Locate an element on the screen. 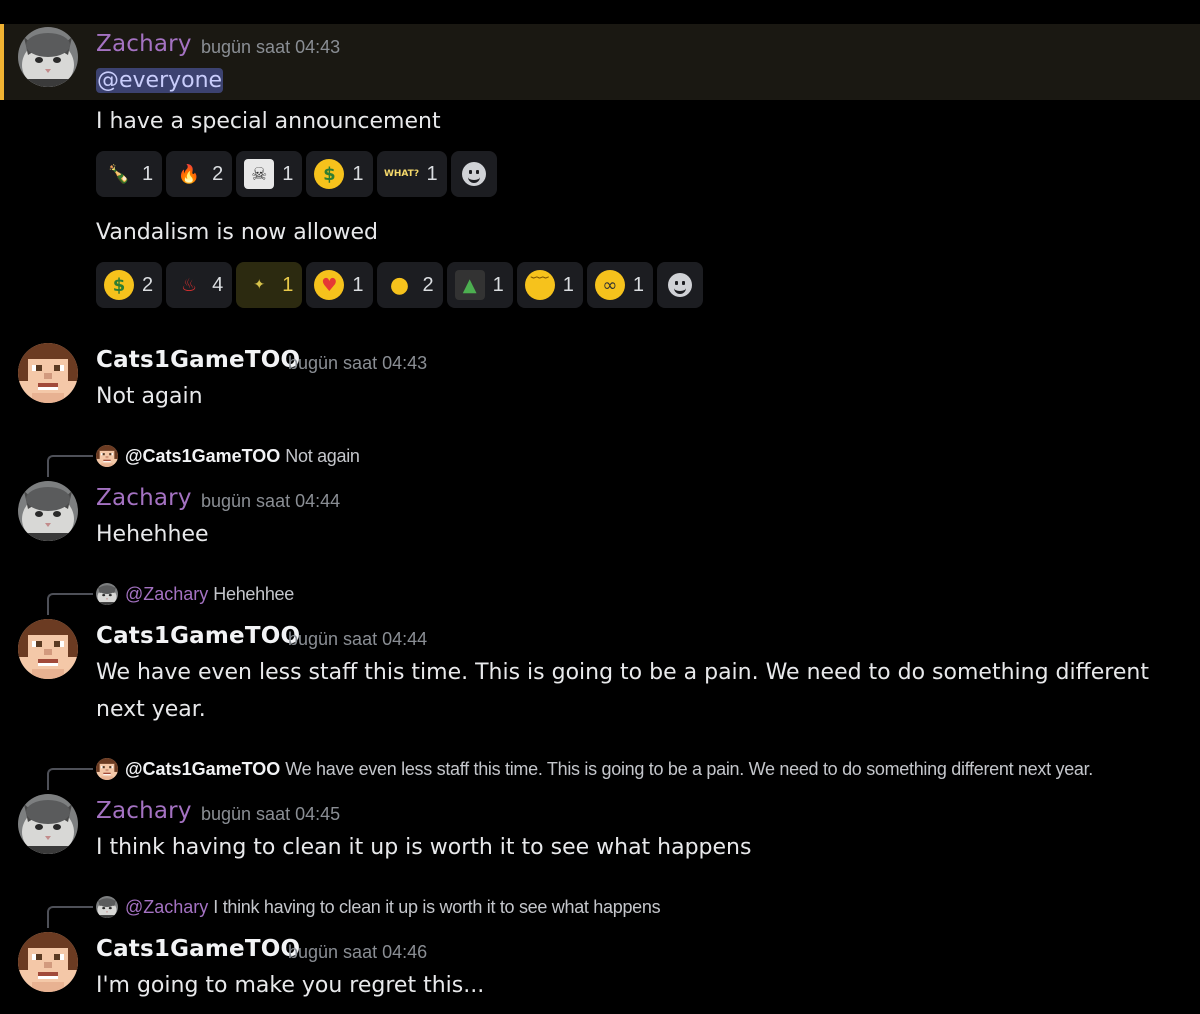 The width and height of the screenshot is (1200, 1014). fire-emoji-icon: 🔥 is located at coordinates (189, 174).